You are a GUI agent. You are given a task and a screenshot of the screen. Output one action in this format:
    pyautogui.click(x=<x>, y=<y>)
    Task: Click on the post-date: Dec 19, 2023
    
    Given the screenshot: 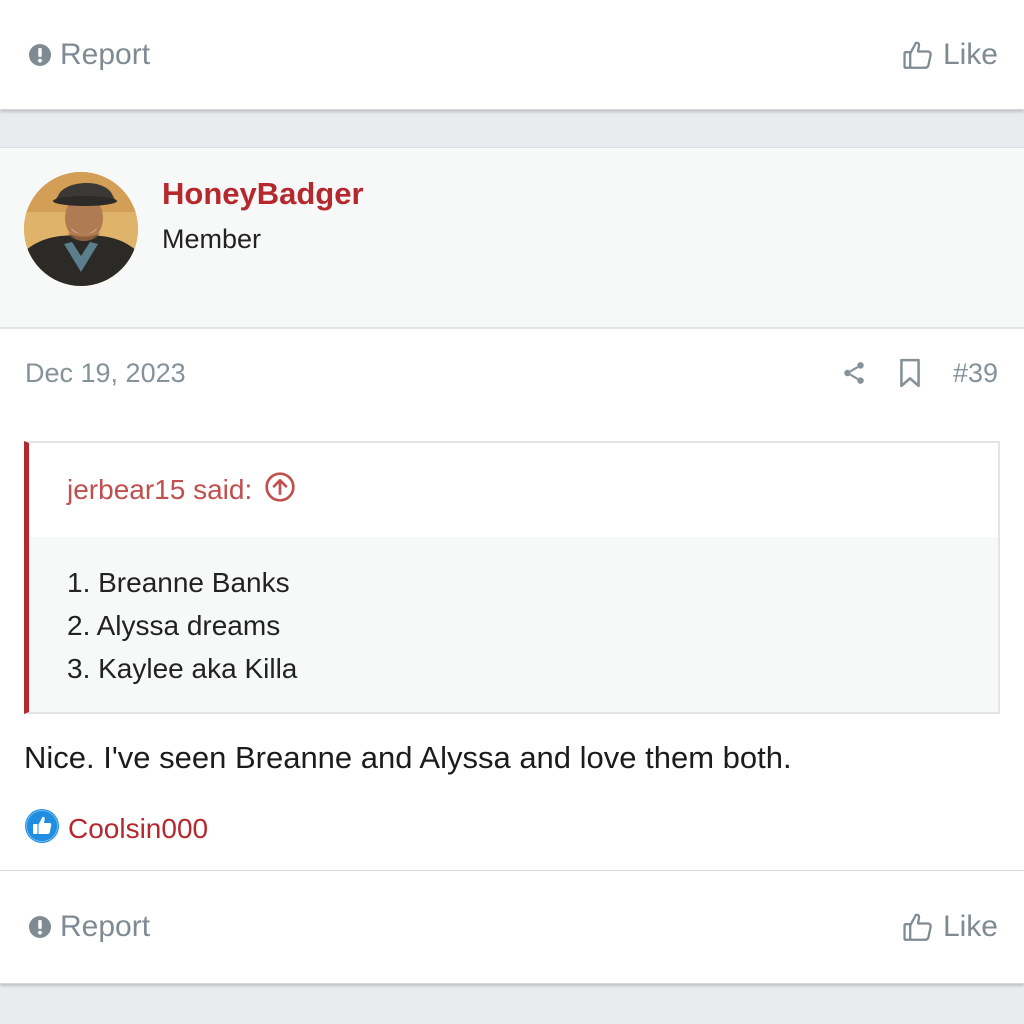 What is the action you would take?
    pyautogui.click(x=105, y=373)
    